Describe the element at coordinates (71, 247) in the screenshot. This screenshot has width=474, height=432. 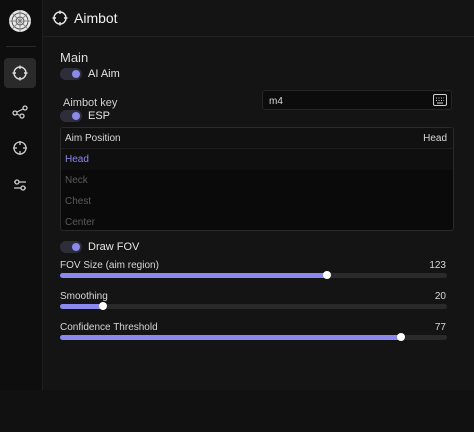
I see `draw-fov-toggle` at that location.